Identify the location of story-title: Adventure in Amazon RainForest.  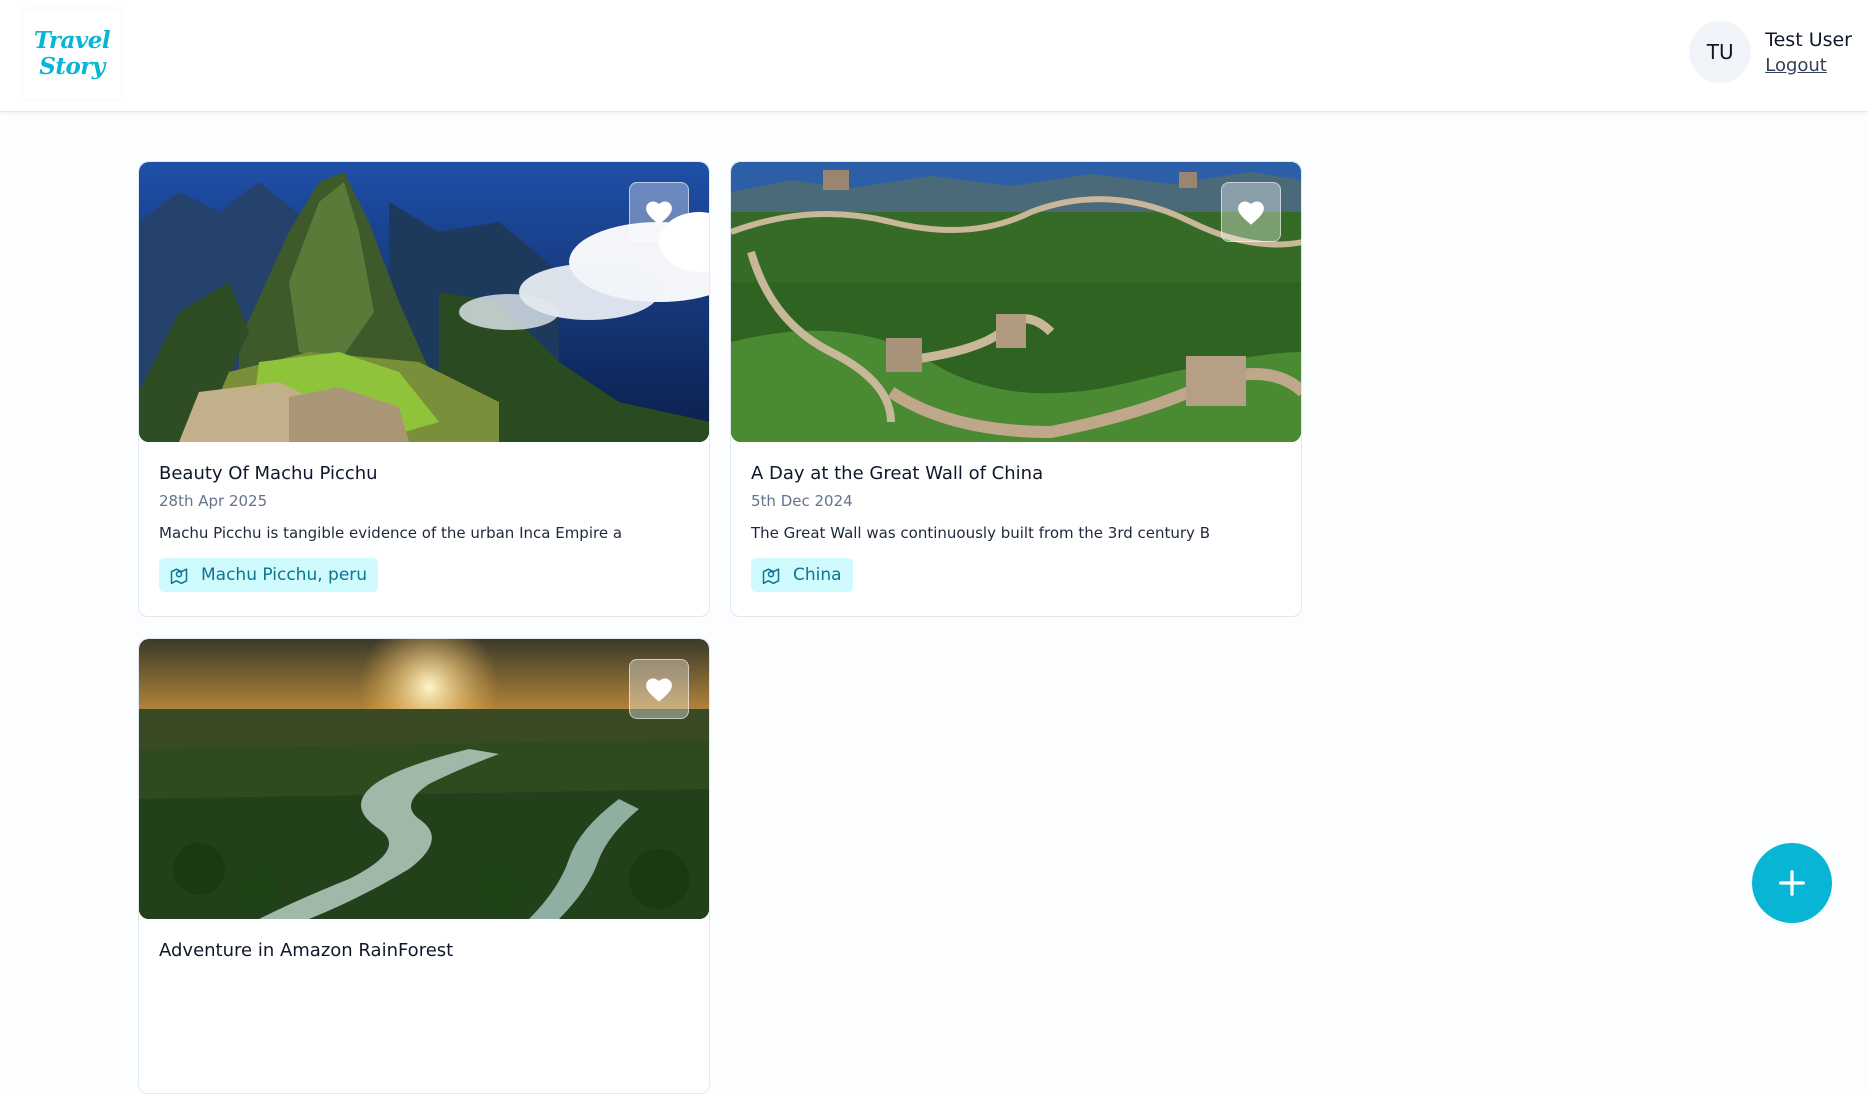
(306, 950).